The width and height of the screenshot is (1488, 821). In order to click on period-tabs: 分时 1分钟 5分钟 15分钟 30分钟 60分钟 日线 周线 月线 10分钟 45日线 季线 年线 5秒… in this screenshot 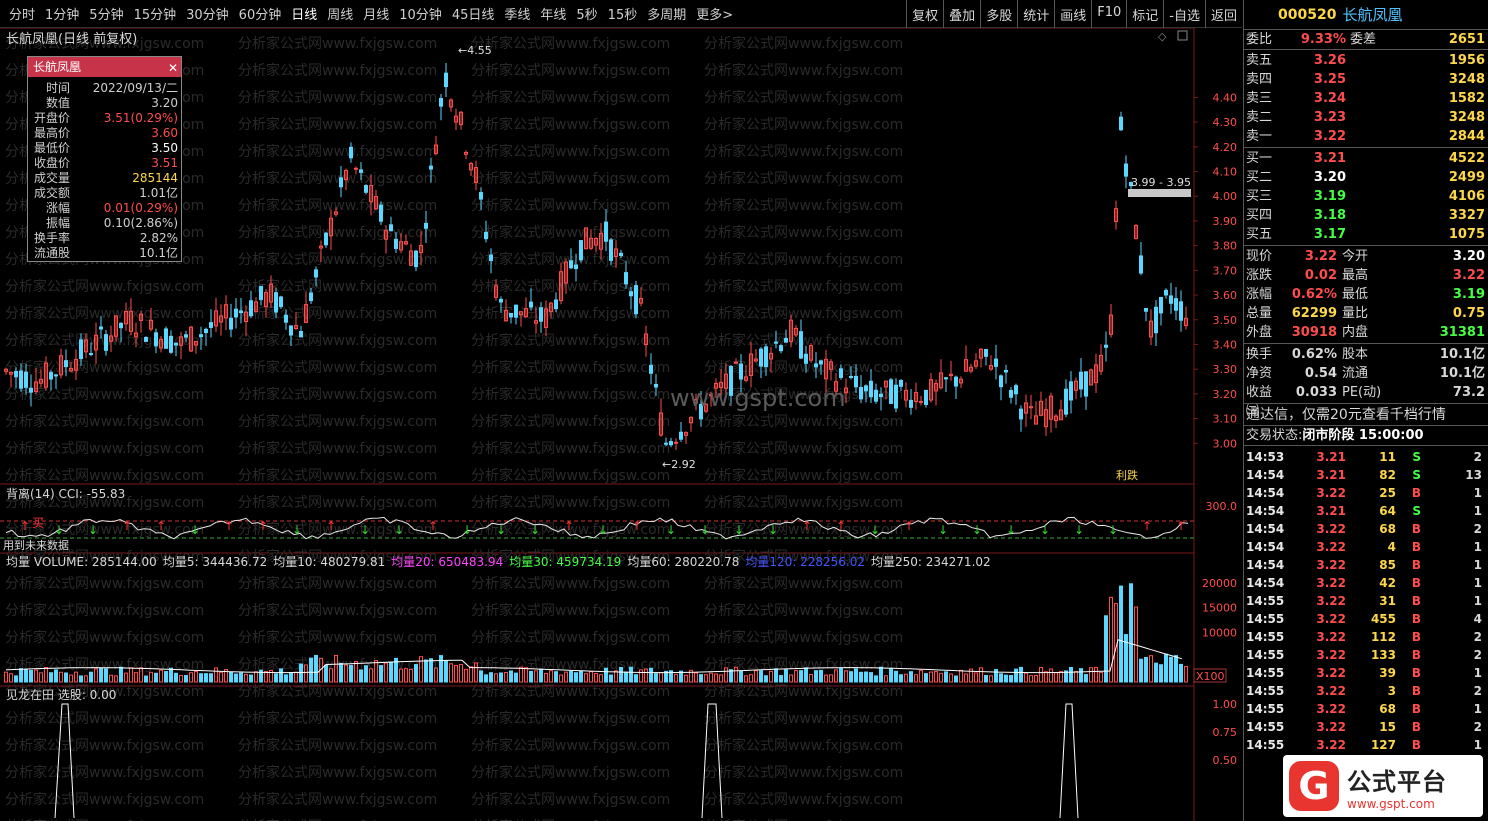, I will do `click(369, 13)`.